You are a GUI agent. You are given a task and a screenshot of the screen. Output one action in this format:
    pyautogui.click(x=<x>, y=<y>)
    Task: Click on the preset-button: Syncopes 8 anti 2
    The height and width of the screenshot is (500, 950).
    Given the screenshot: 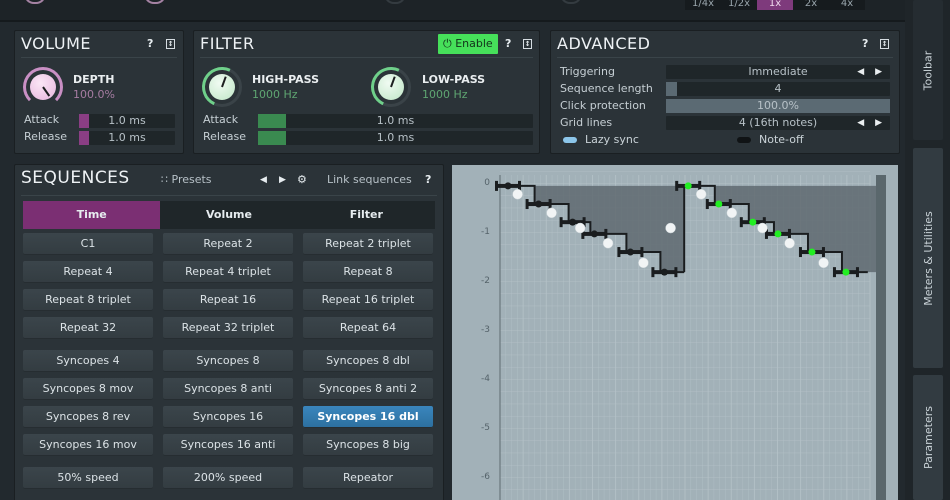 What is the action you would take?
    pyautogui.click(x=368, y=389)
    